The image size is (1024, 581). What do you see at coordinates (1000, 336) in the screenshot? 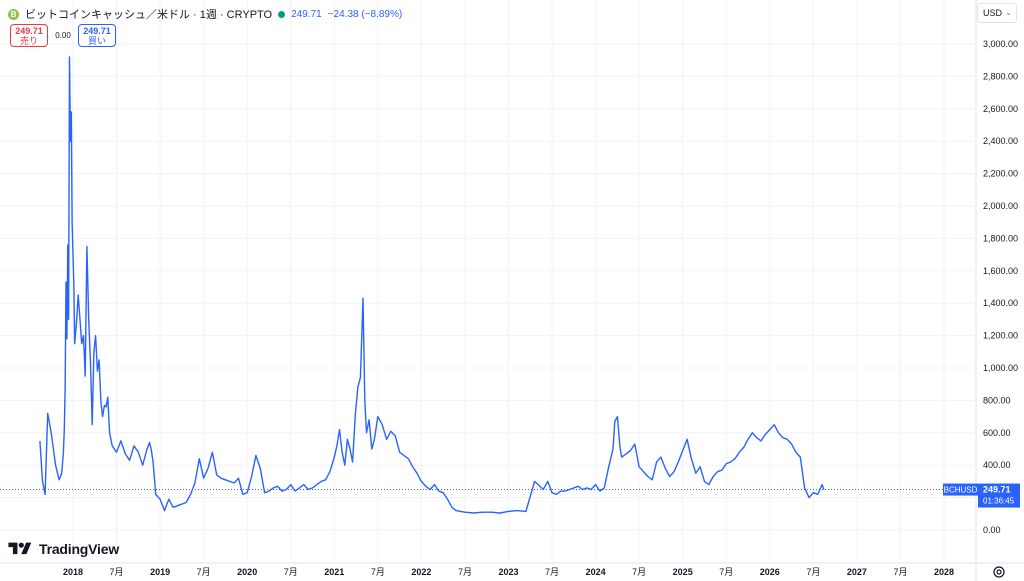
I see `y-tick-label: 1,200.00` at bounding box center [1000, 336].